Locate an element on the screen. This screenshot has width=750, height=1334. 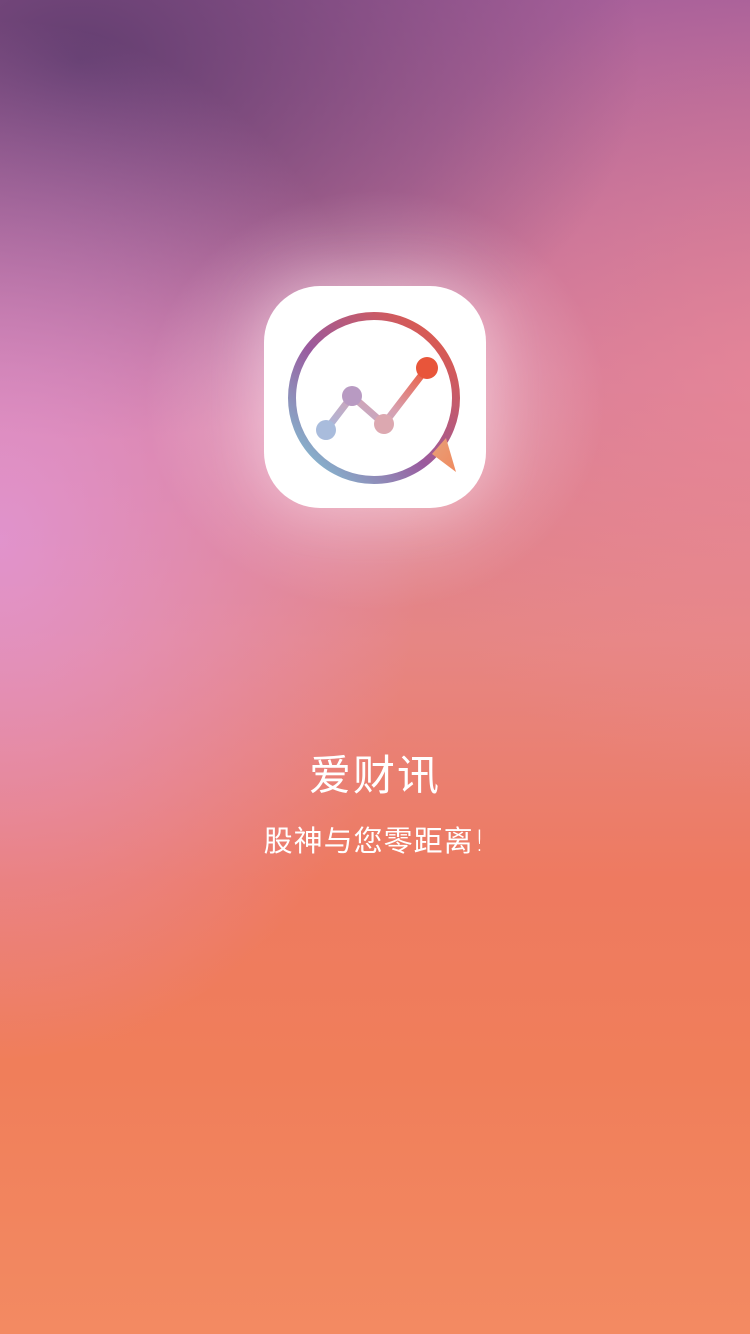
ring-shape is located at coordinates (374, 398).